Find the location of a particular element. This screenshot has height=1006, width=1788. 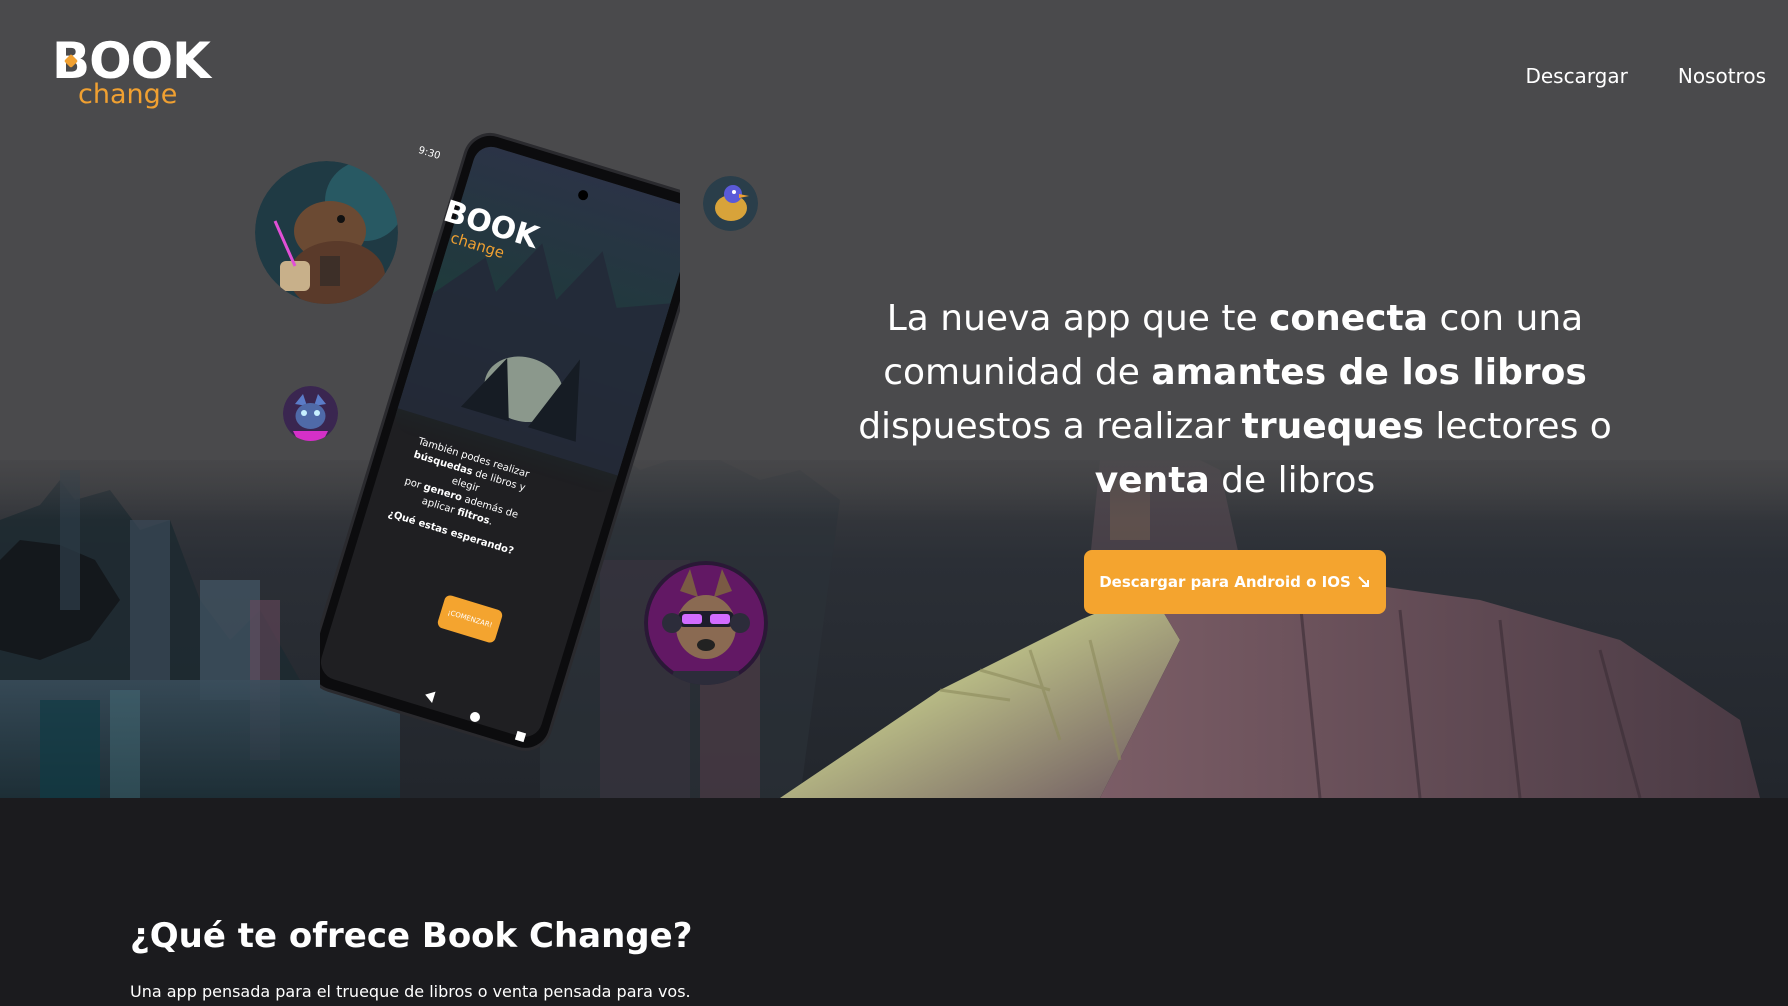

headline-part: dispuestos a realizar is located at coordinates (1050, 426).